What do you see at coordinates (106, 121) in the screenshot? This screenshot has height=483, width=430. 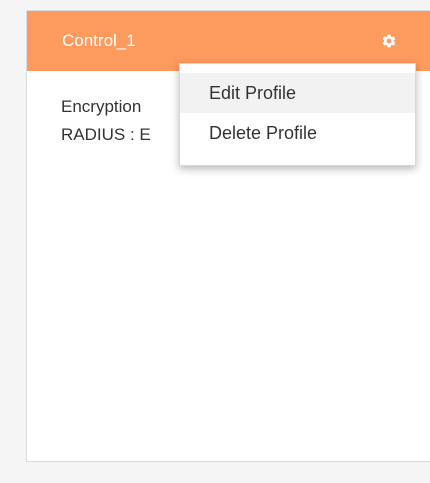 I see `card-body: Encryption RADIUS : E` at bounding box center [106, 121].